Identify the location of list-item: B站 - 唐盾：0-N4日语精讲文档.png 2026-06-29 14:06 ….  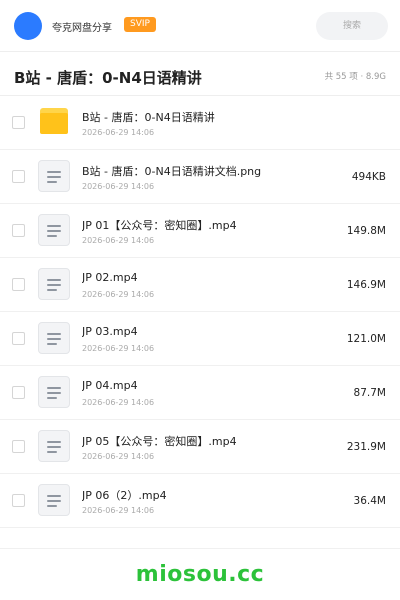
(200, 177).